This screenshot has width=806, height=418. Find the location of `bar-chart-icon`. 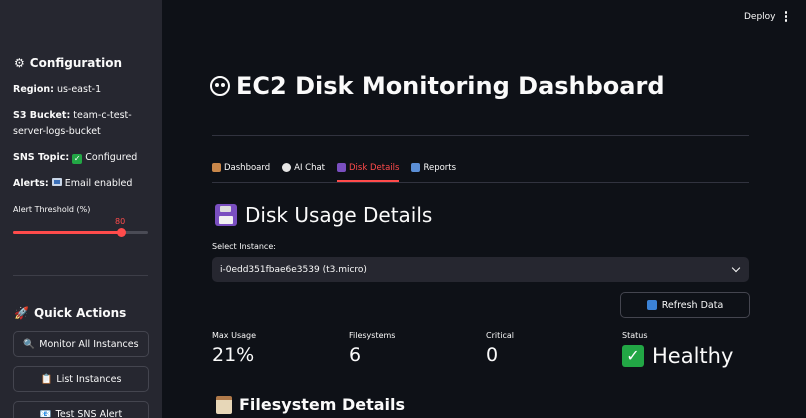

bar-chart-icon is located at coordinates (416, 167).